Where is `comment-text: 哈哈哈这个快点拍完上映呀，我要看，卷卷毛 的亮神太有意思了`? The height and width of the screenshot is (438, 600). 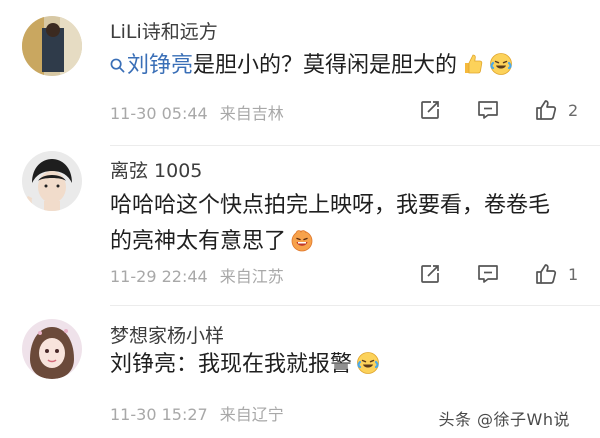 comment-text: 哈哈哈这个快点拍完上映呀，我要看，卷卷毛 的亮神太有意思了 is located at coordinates (330, 224).